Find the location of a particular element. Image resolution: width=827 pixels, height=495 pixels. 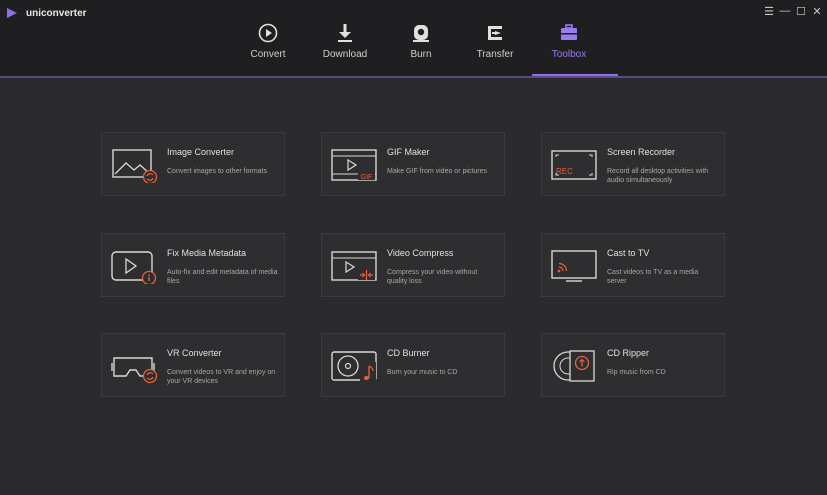

tool-description: Cast videos to TV as a media server is located at coordinates (653, 277).